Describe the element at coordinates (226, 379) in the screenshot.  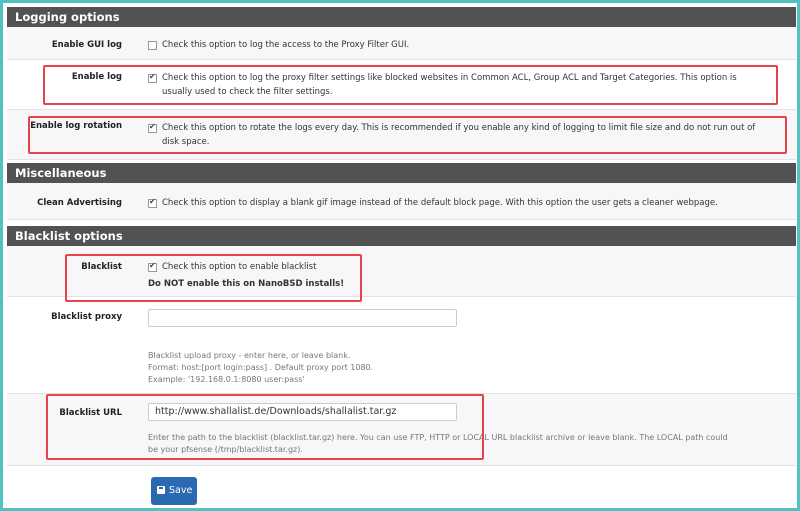
I see `blacklist-proxy-help-line3: Example: '192.168.0.1:8080 user:pass'` at that location.